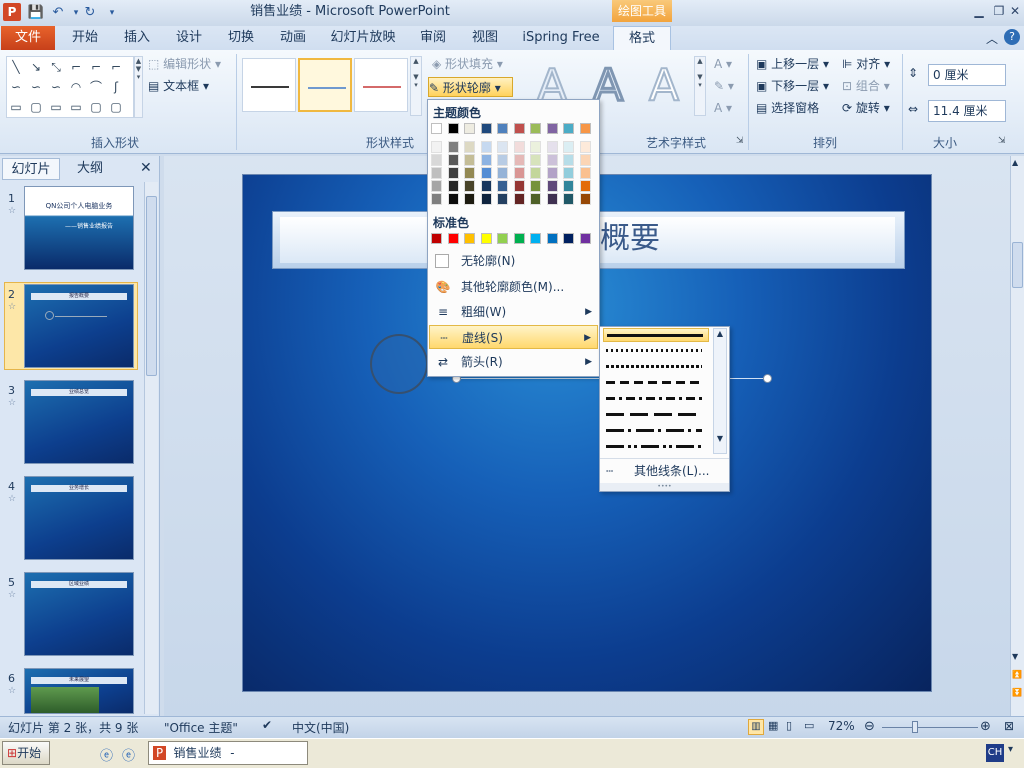 This screenshot has height=768, width=1024. I want to click on text-outline-icon: ✎ ▾, so click(724, 86).